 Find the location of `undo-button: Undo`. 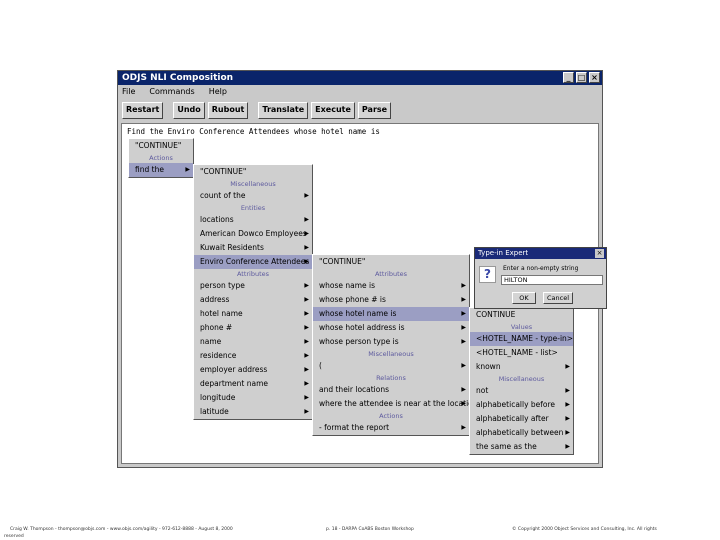

undo-button: Undo is located at coordinates (189, 110).